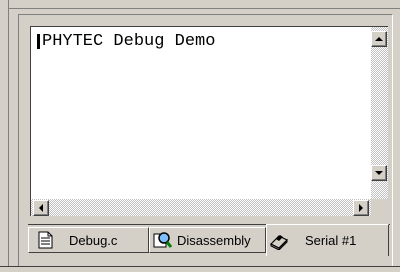 This screenshot has width=400, height=272. What do you see at coordinates (45, 240) in the screenshot?
I see `document-icon` at bounding box center [45, 240].